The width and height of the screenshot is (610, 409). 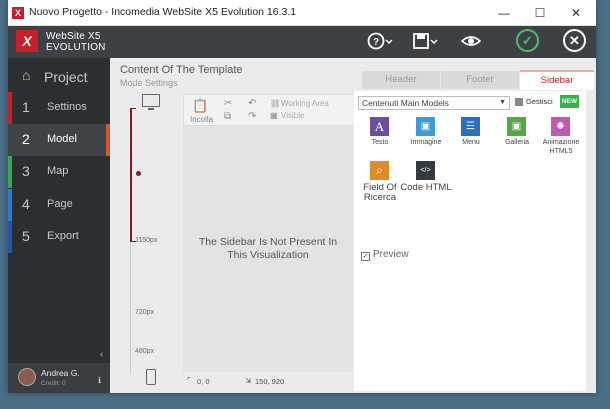 What do you see at coordinates (67, 107) in the screenshot?
I see `sidebar-item-label: Settinos` at bounding box center [67, 107].